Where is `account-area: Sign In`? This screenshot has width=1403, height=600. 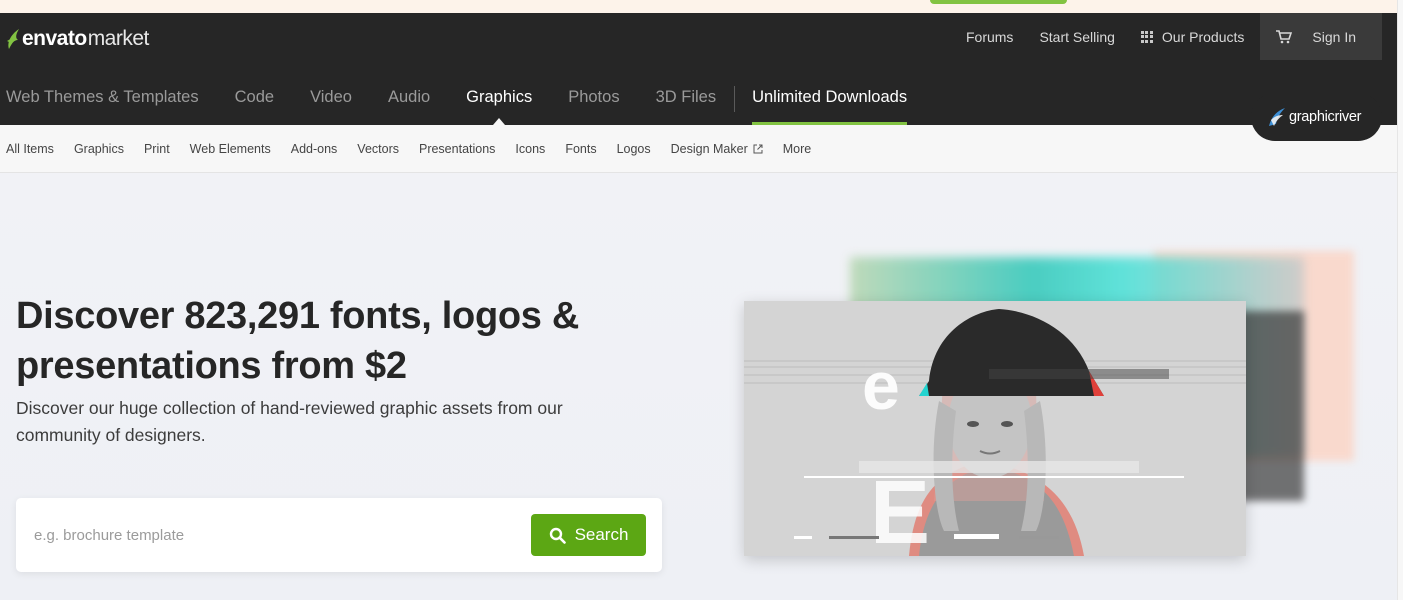 account-area: Sign In is located at coordinates (1321, 36).